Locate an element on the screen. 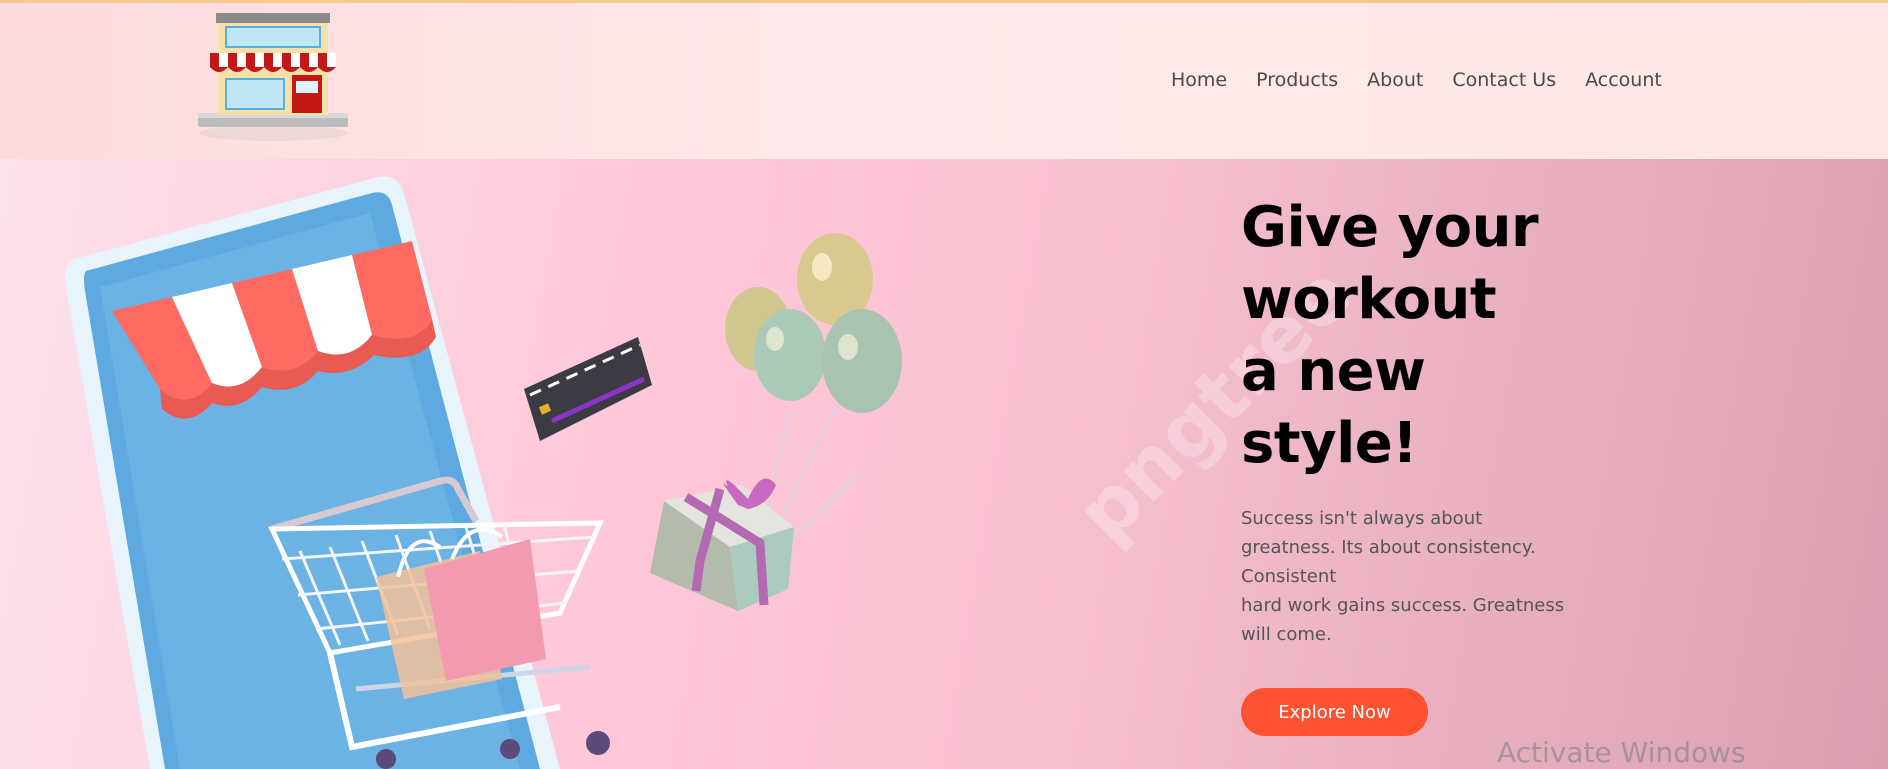 Image resolution: width=1888 pixels, height=769 pixels. nav-products: Products is located at coordinates (1297, 80).